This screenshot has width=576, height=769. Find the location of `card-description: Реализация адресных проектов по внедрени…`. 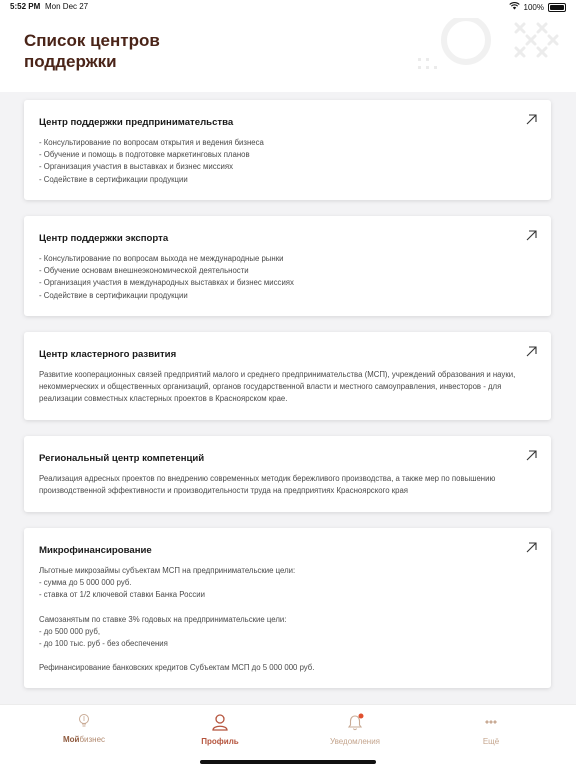

card-description: Реализация адресных проектов по внедрени… is located at coordinates (284, 485).